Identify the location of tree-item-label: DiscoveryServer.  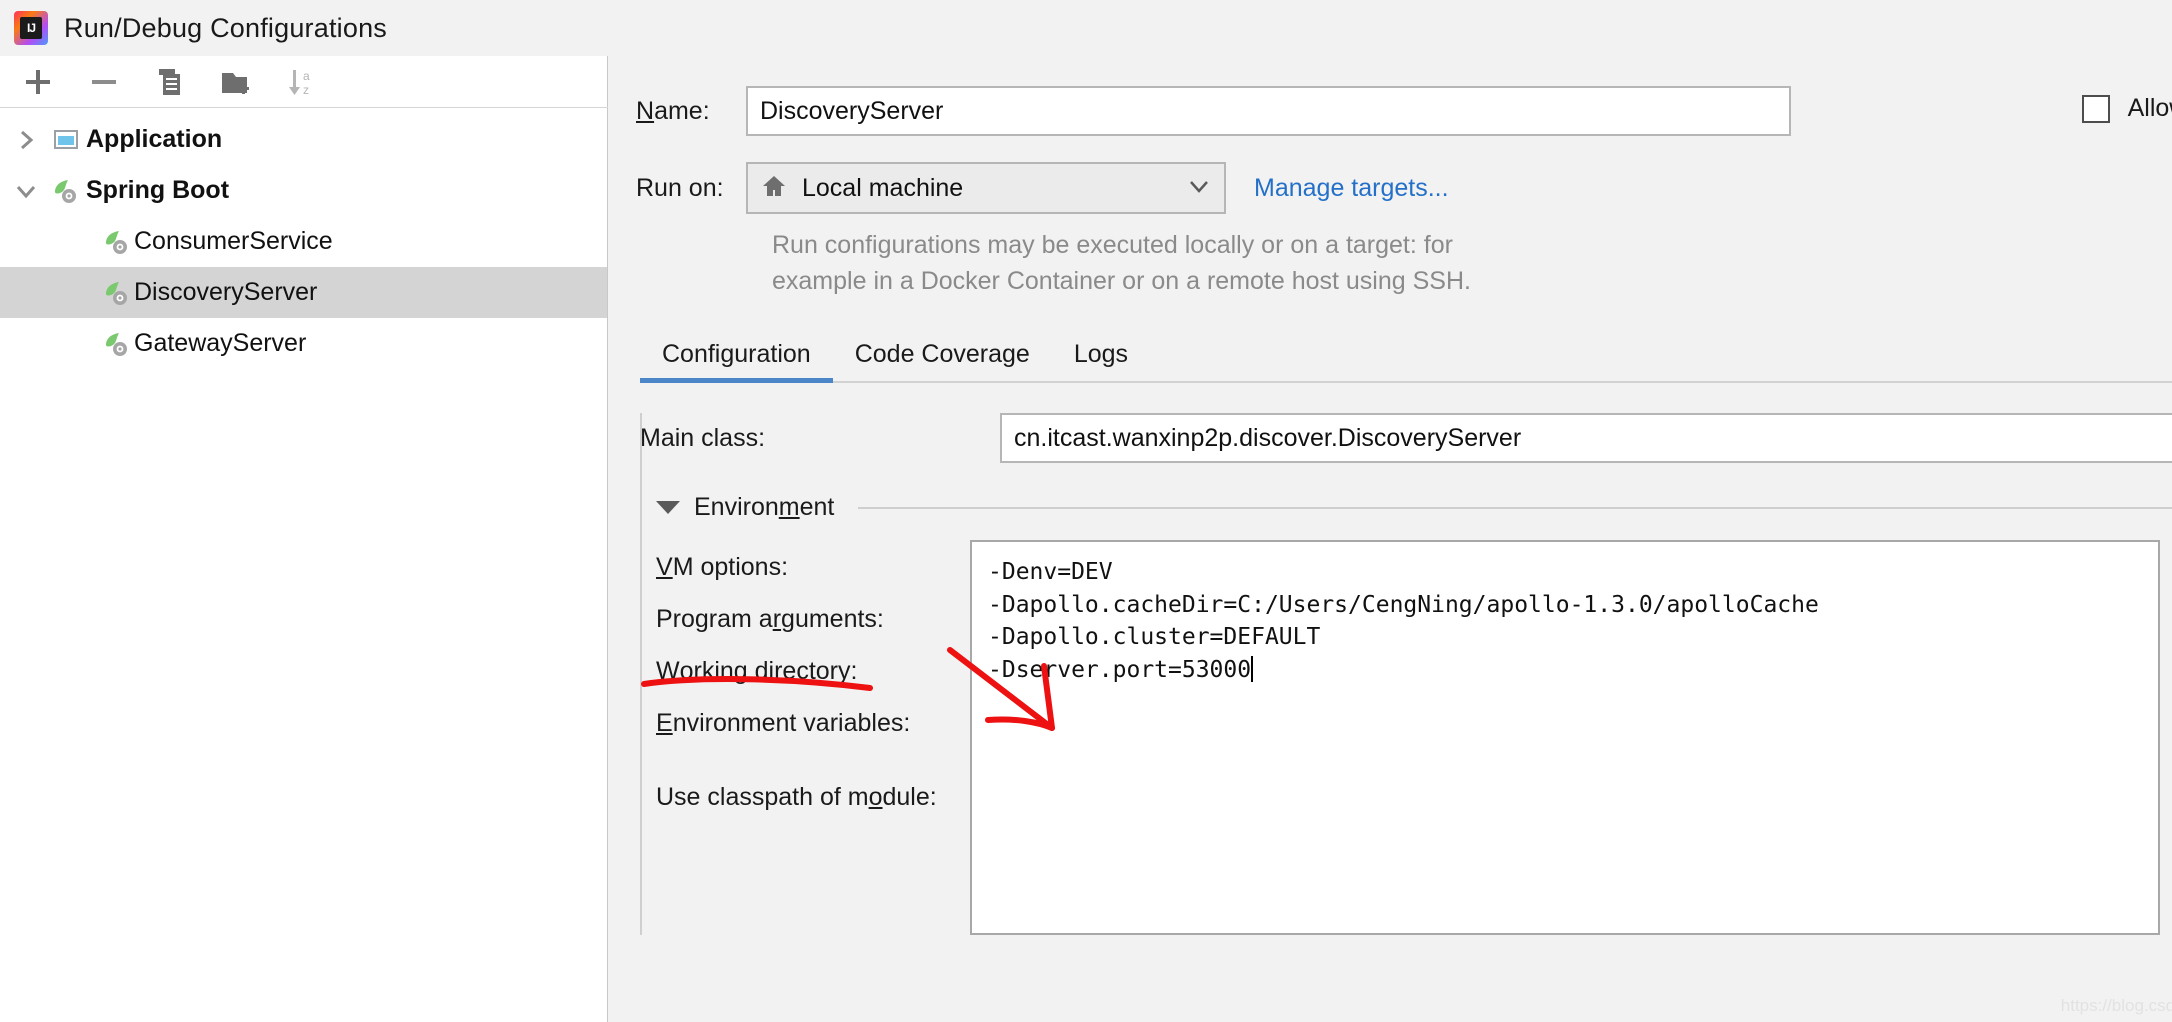
(226, 292).